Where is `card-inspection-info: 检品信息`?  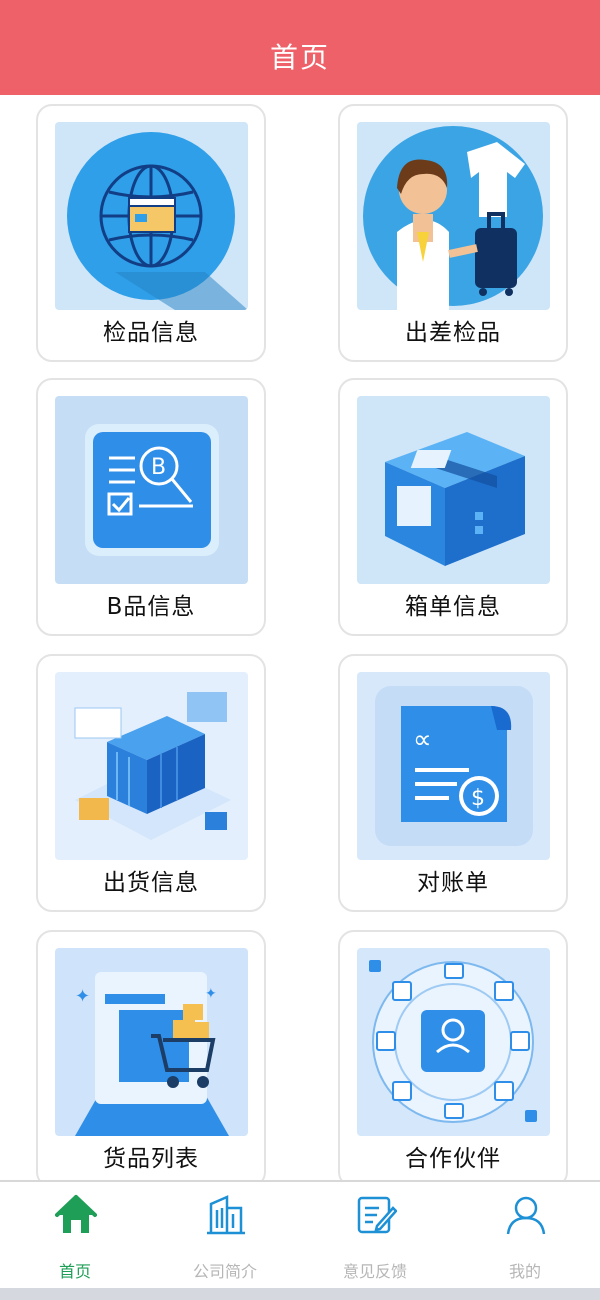
card-inspection-info: 检品信息 is located at coordinates (151, 233).